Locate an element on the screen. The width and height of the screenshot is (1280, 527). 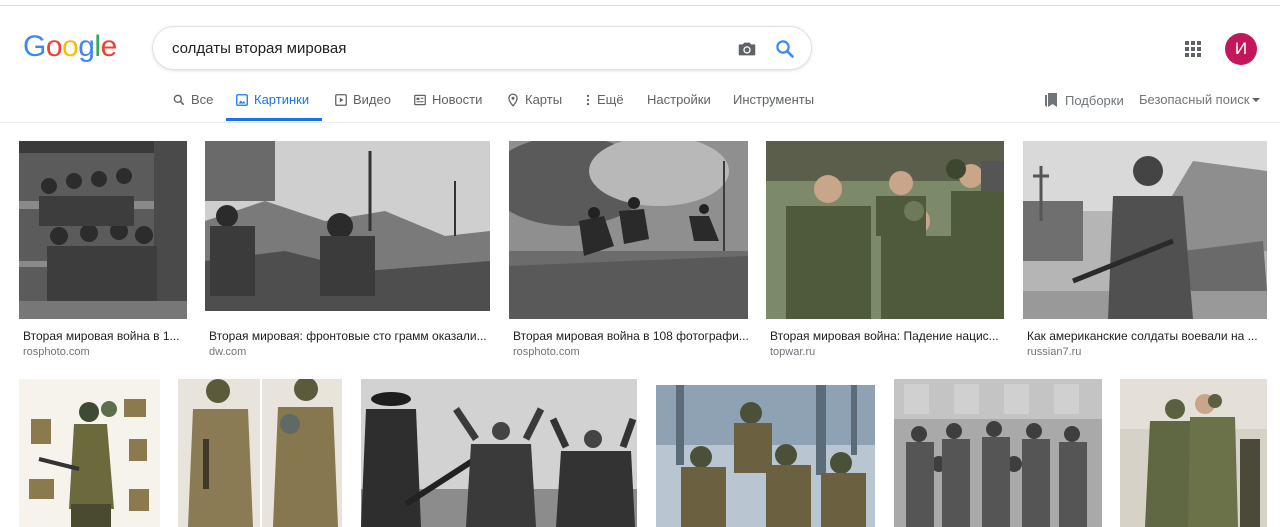
tab-more: Ещё is located at coordinates (604, 107).